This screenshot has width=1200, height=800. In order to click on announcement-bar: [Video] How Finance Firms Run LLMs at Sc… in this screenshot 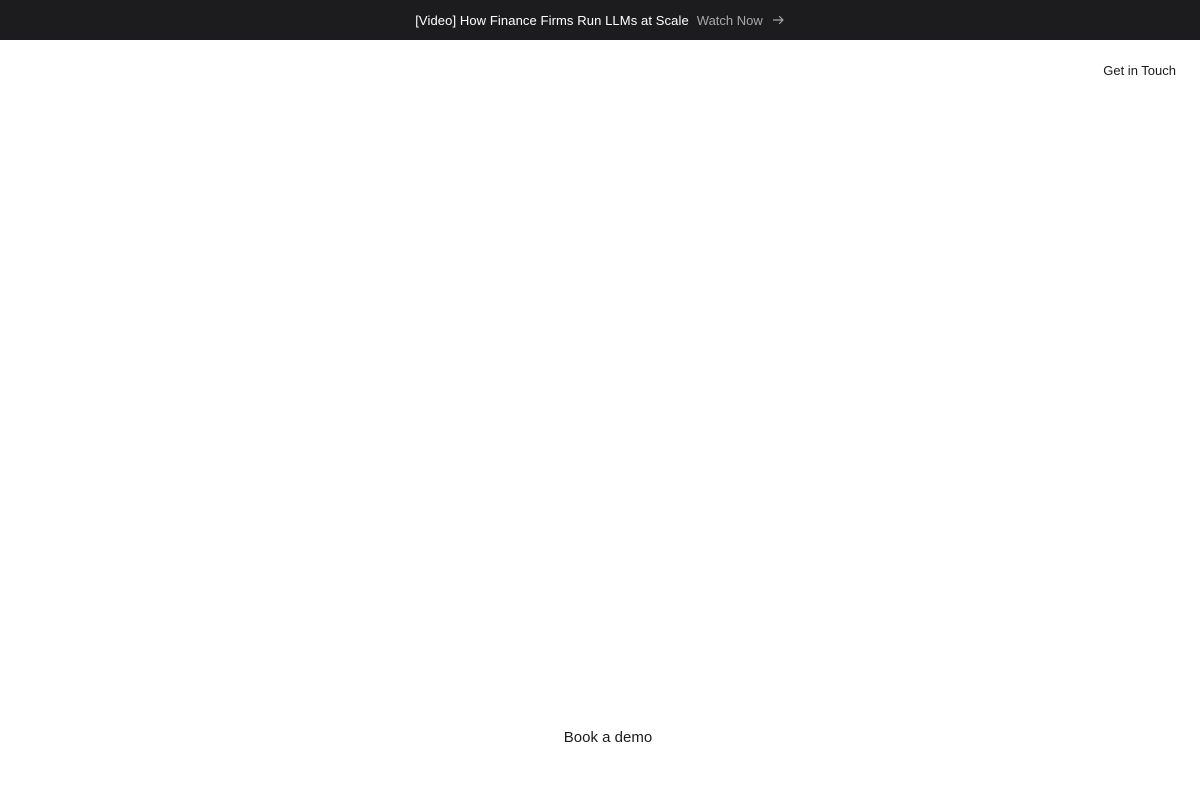, I will do `click(600, 20)`.